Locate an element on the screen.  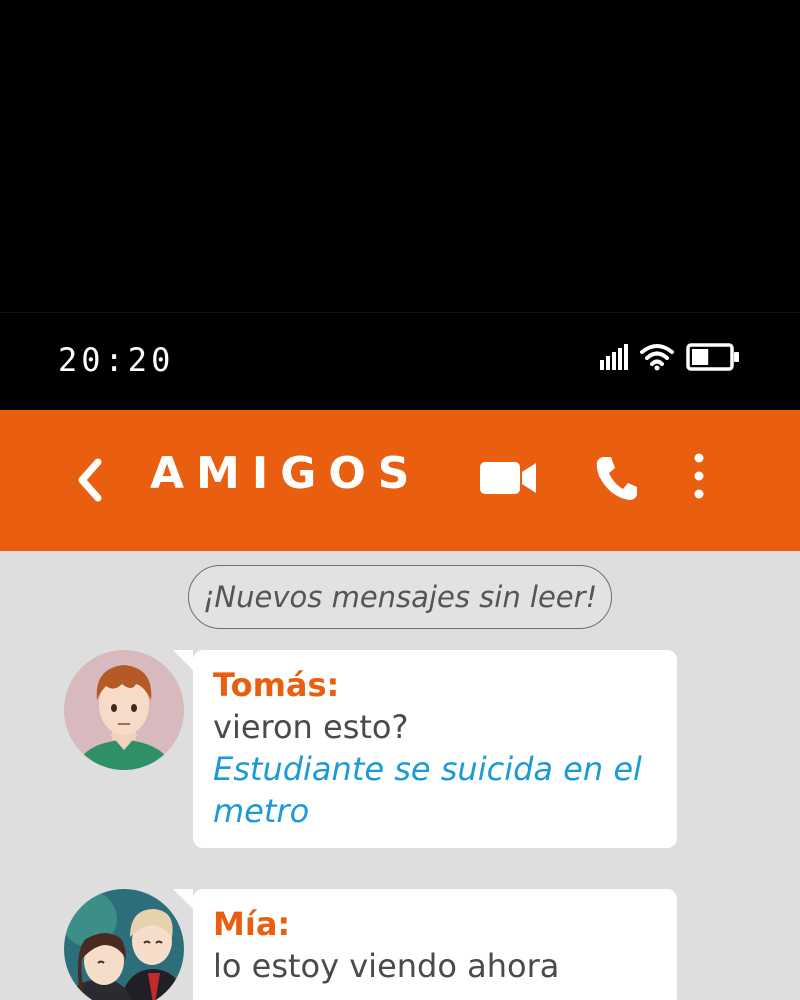
message-text: lo estoy viendo ahora is located at coordinates (386, 966).